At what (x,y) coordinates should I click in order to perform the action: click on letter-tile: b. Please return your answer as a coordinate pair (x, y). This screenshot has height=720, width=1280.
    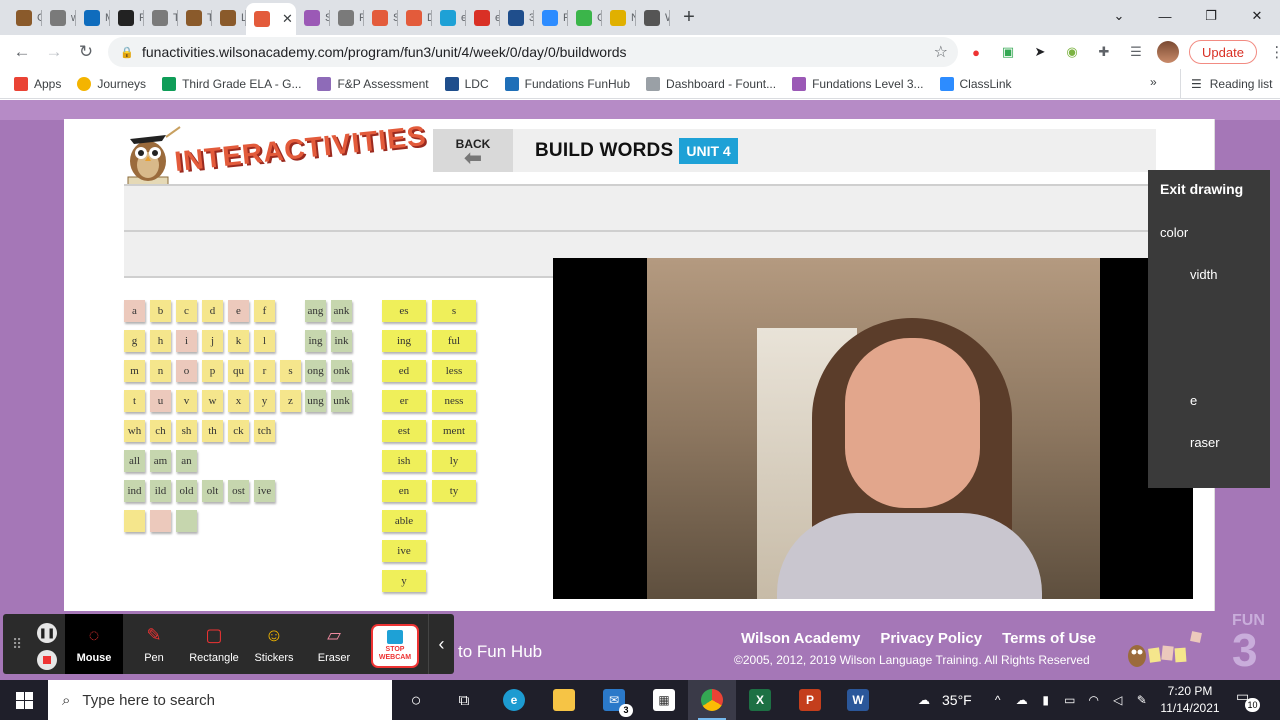
    Looking at the image, I should click on (160, 311).